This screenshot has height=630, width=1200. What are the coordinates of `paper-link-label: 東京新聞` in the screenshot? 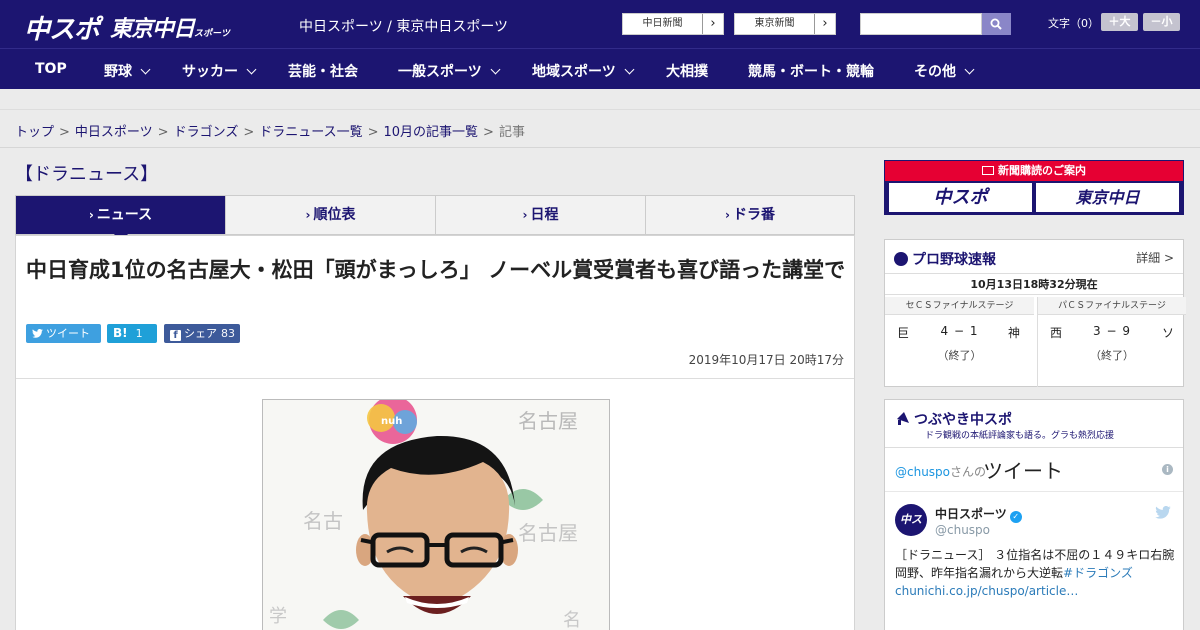 It's located at (775, 24).